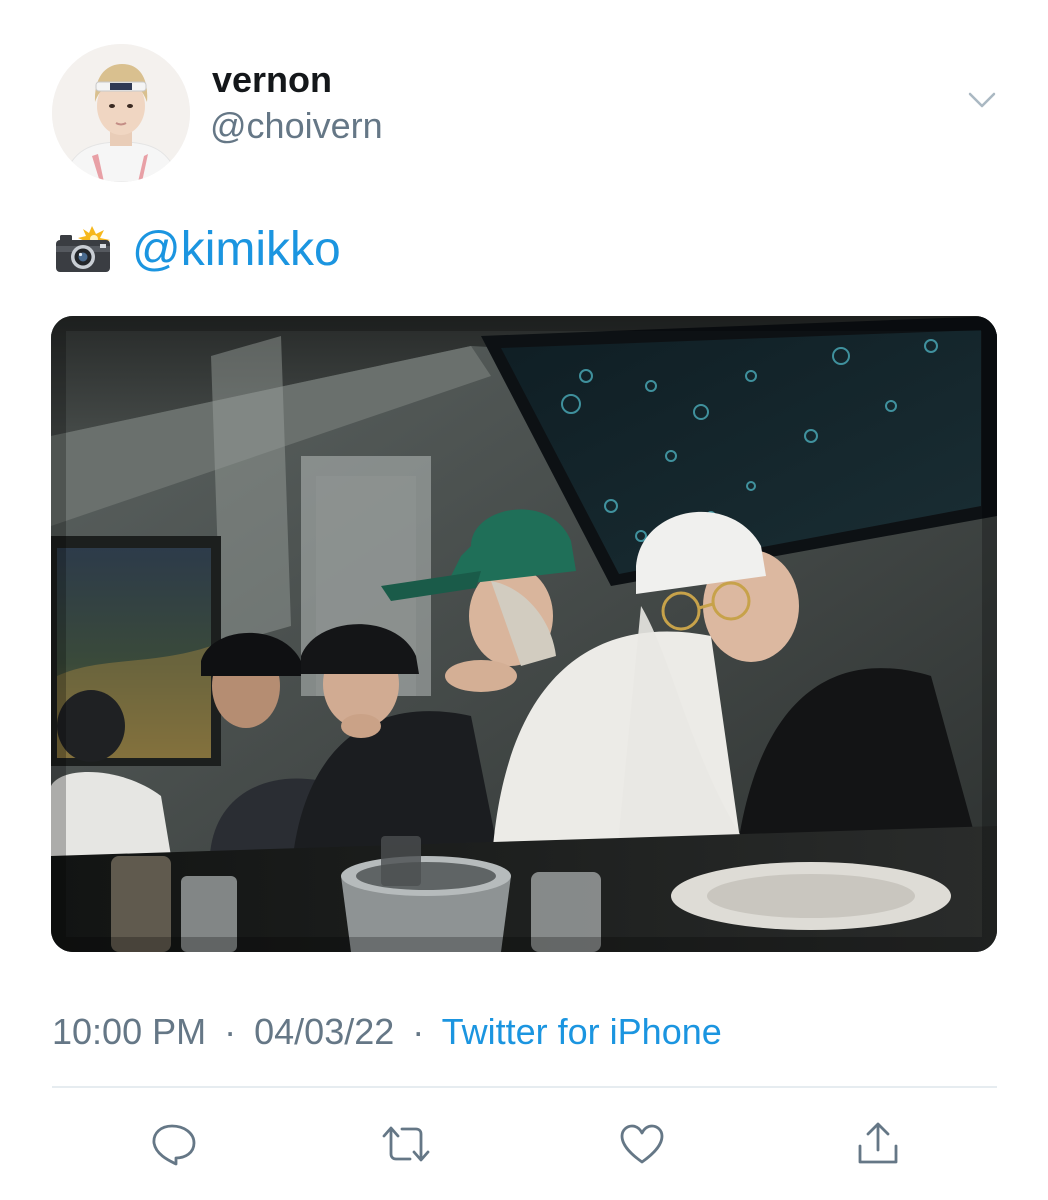 The height and width of the screenshot is (1200, 1048). I want to click on share-button, so click(878, 1144).